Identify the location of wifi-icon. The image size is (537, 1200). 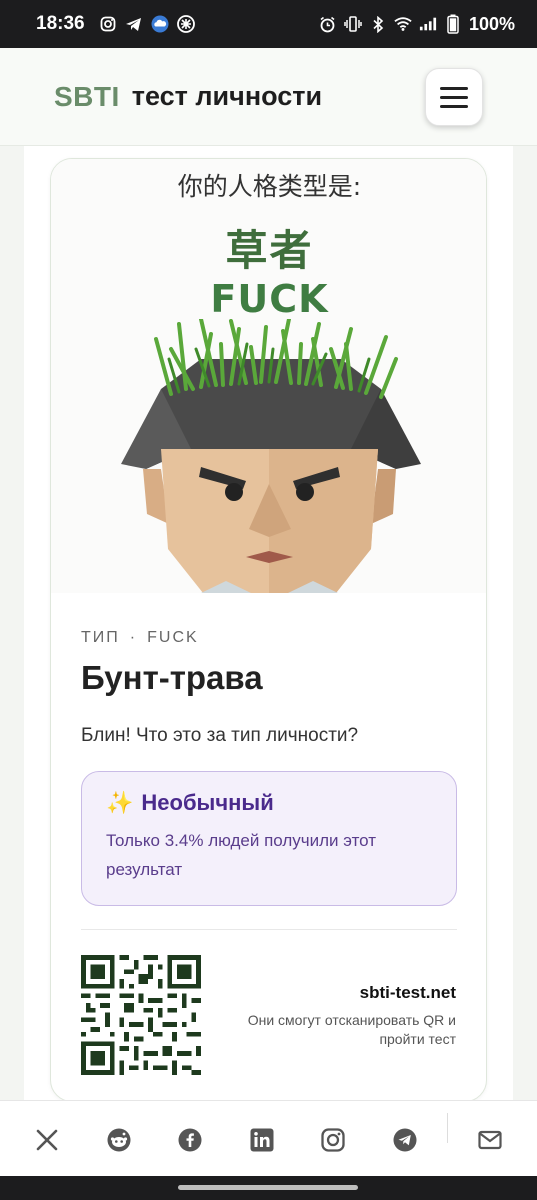
(403, 24).